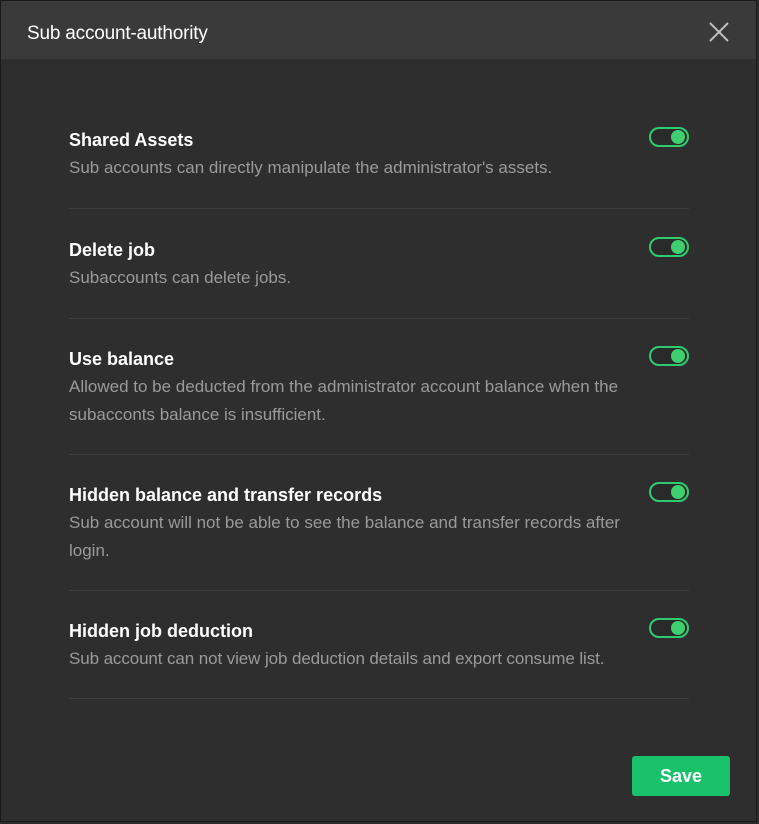  Describe the element at coordinates (378, 30) in the screenshot. I see `dialog-header: Sub account-authority` at that location.